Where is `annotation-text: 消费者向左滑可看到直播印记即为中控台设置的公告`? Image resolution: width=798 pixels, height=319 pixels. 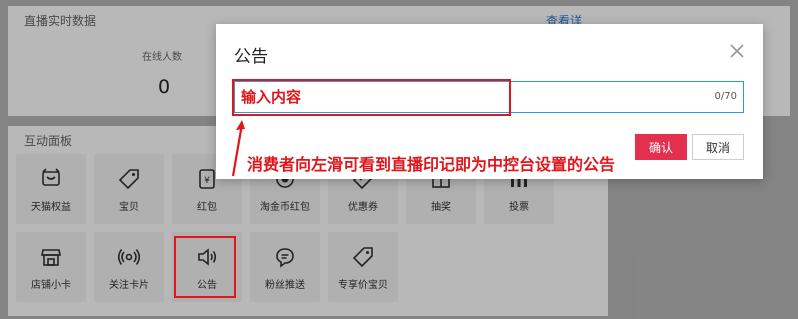 annotation-text: 消费者向左滑可看到直播印记即为中控台设置的公告 is located at coordinates (431, 164).